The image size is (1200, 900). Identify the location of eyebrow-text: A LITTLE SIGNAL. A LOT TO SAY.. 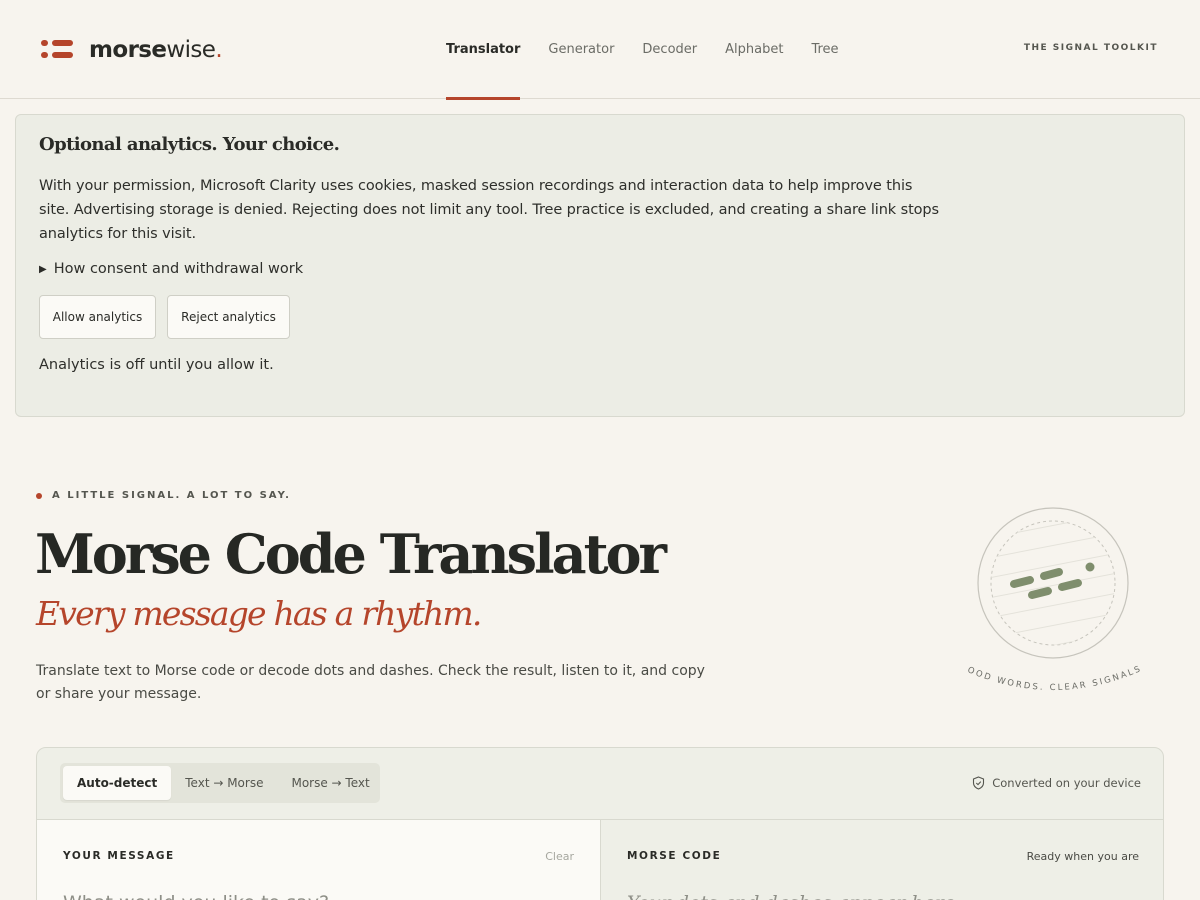
(171, 495).